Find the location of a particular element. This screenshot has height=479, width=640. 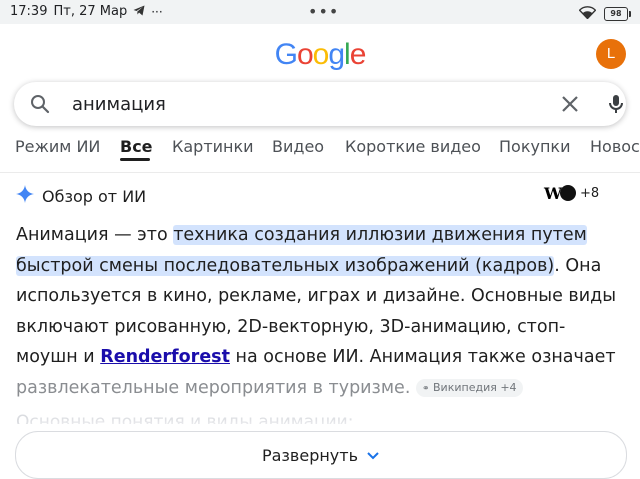

renderforest-link: Renderforest is located at coordinates (165, 357).